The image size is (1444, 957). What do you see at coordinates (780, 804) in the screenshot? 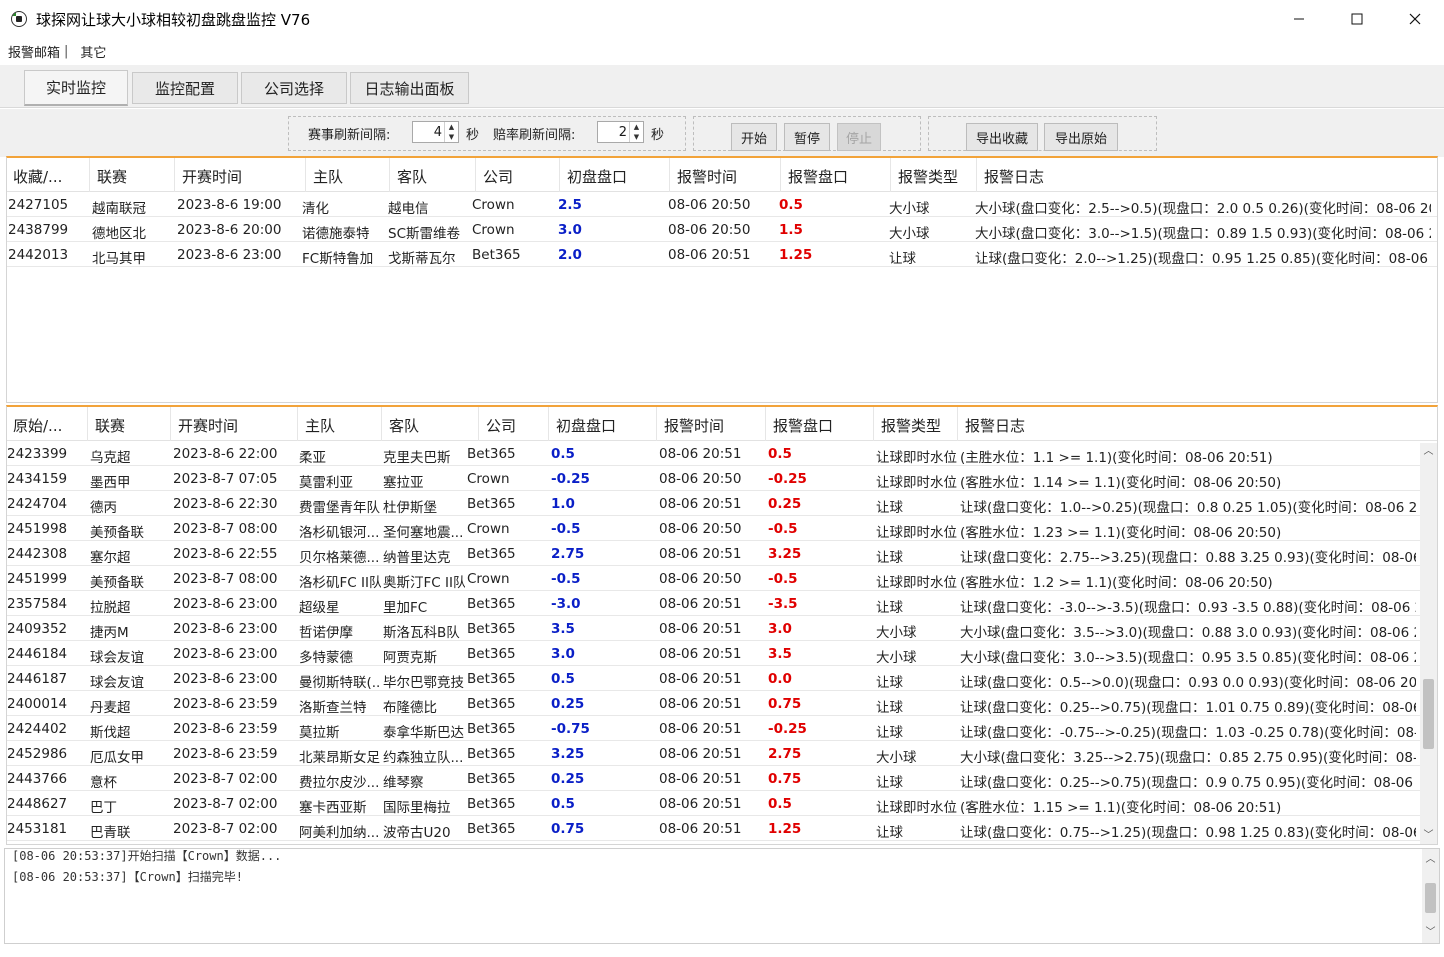
I see `cell-alarm-line: 0.5` at bounding box center [780, 804].